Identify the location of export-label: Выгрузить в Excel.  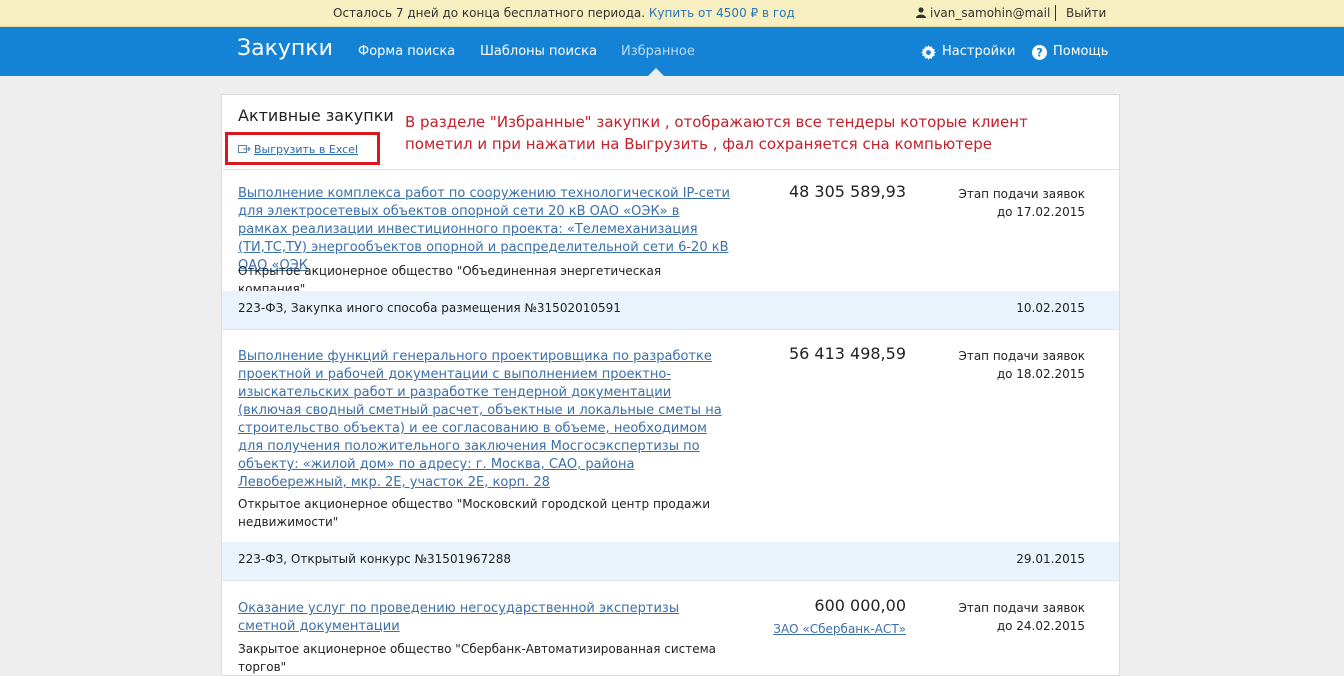
(306, 149).